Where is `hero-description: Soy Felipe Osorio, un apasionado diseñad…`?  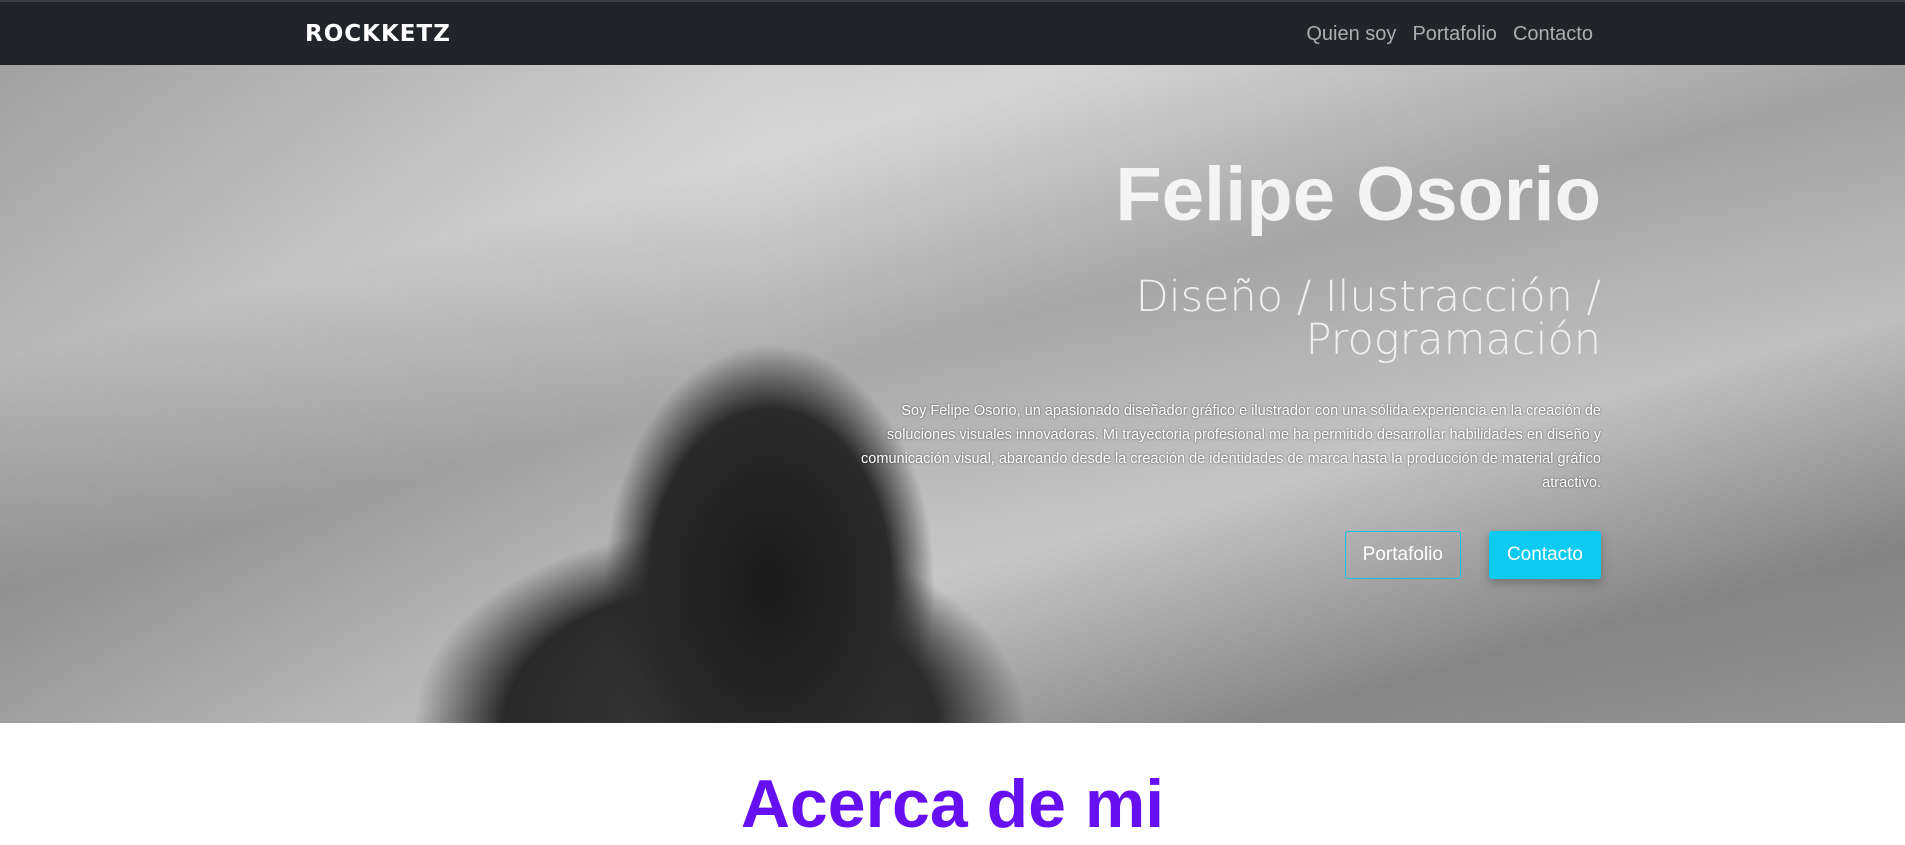 hero-description: Soy Felipe Osorio, un apasionado diseñad… is located at coordinates (1231, 447).